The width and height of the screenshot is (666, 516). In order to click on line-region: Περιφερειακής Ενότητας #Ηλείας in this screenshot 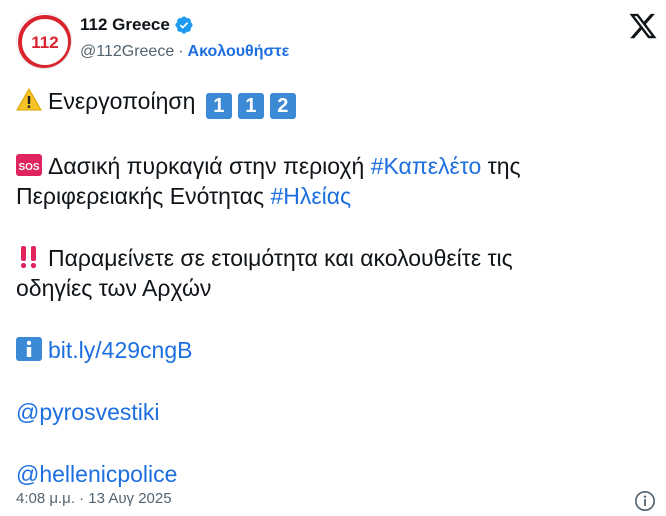, I will do `click(326, 196)`.